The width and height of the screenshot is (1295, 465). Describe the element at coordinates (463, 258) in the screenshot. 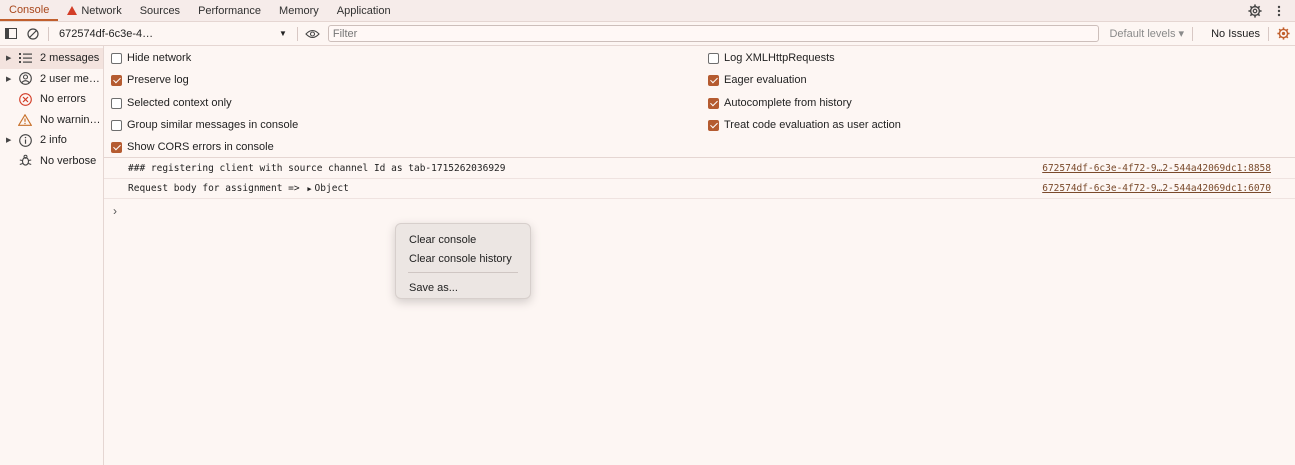

I see `clear-console-history-menu-item: Clear console history` at that location.